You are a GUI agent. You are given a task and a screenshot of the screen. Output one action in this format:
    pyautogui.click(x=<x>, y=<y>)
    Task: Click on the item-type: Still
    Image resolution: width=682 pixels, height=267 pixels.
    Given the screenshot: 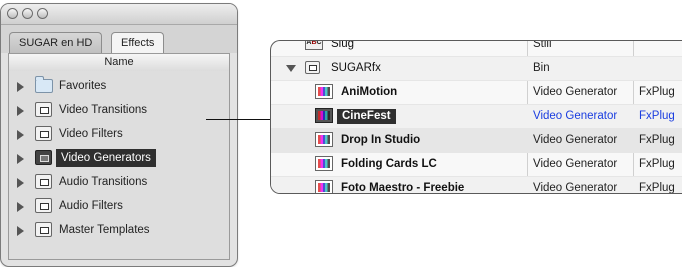 What is the action you would take?
    pyautogui.click(x=542, y=45)
    